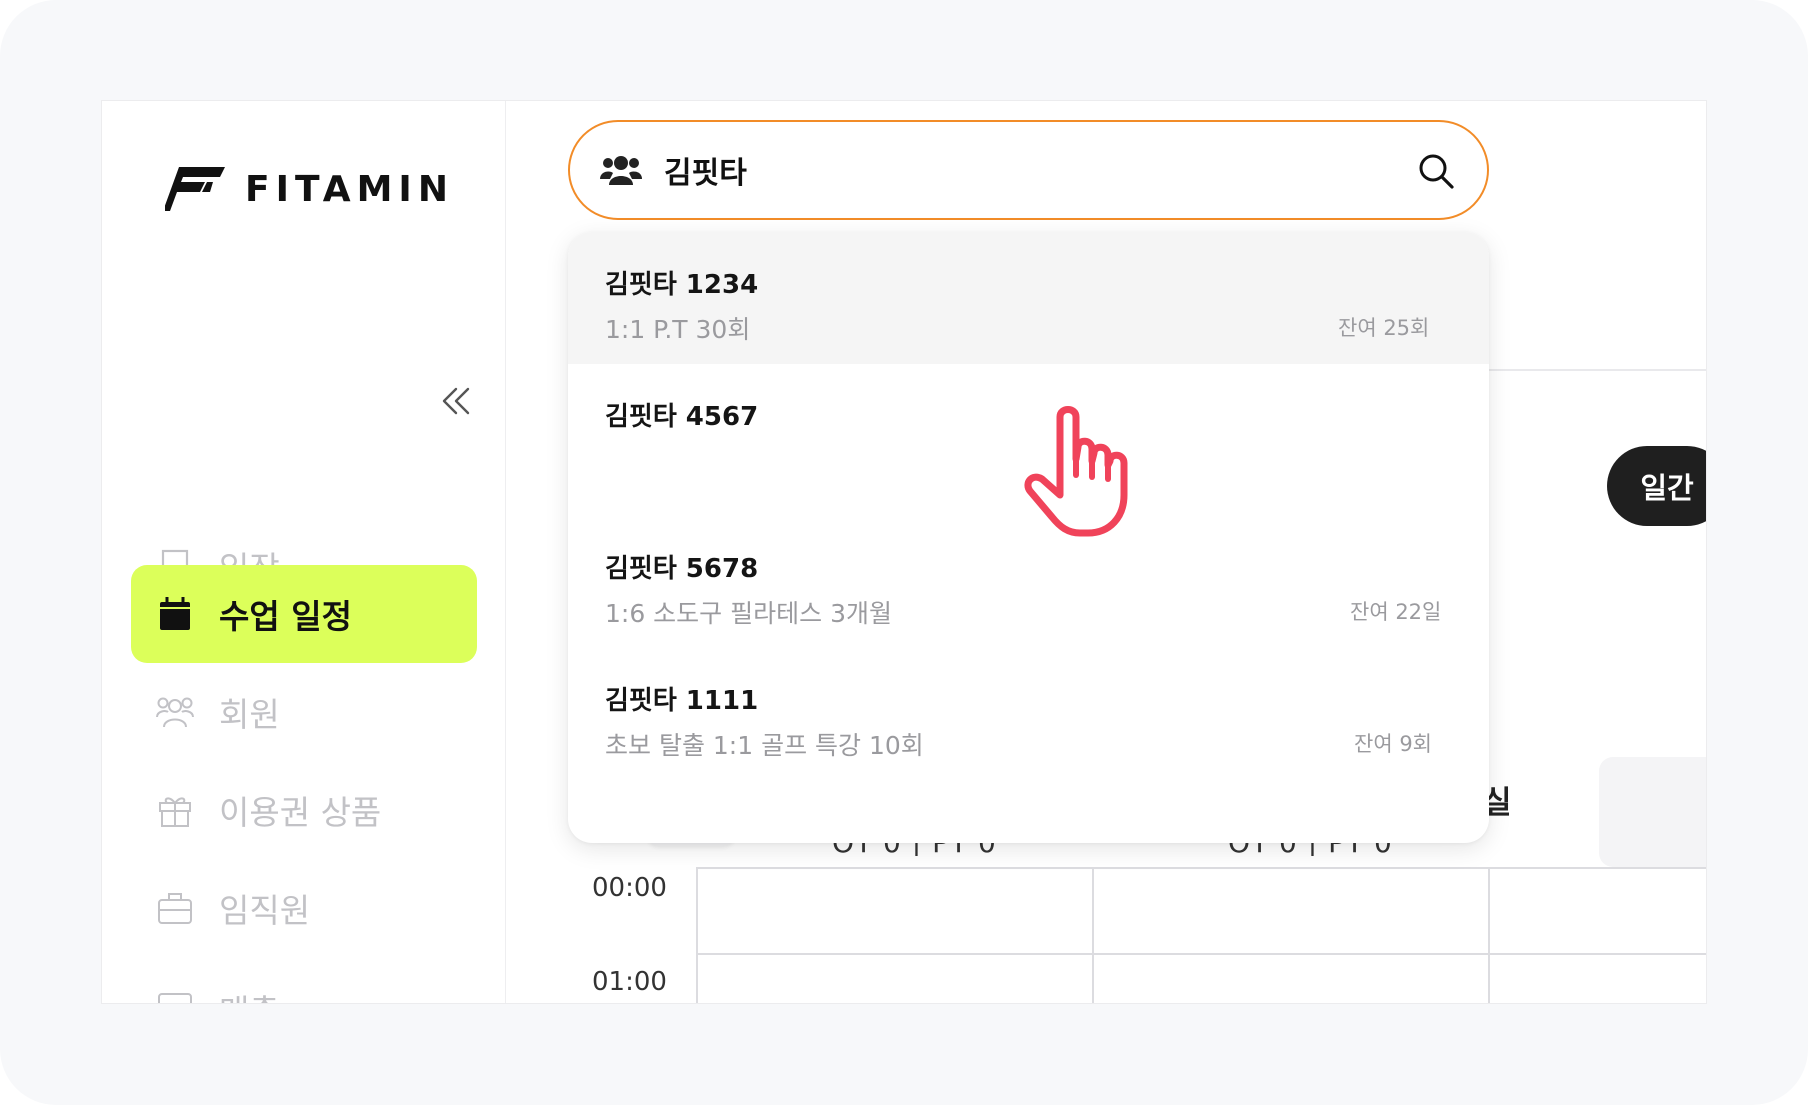 The image size is (1808, 1105). What do you see at coordinates (1028, 714) in the screenshot?
I see `search-result-item: 김핏타 1111 초보 탈출 1:1 골프 특강 10회 잔여 9회` at bounding box center [1028, 714].